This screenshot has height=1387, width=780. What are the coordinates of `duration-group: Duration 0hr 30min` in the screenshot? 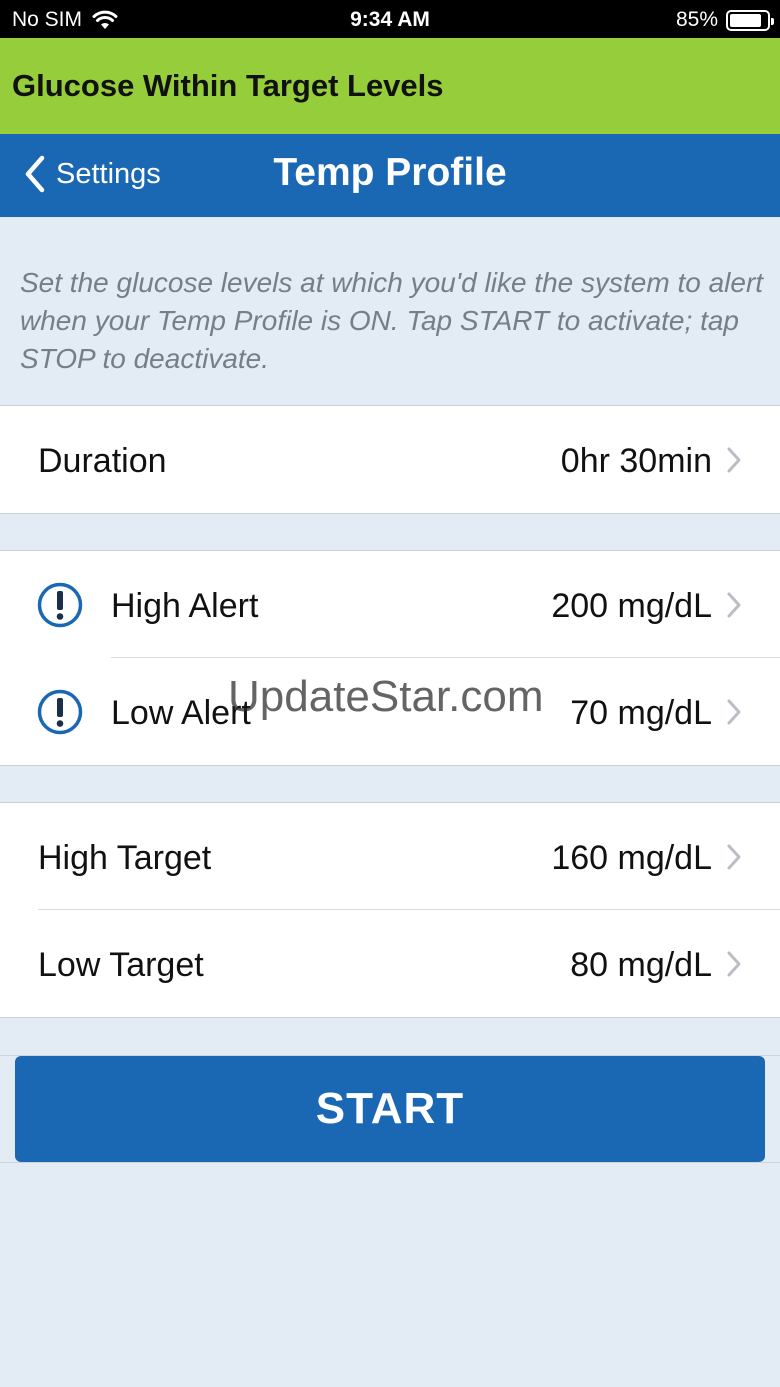 It's located at (390, 459).